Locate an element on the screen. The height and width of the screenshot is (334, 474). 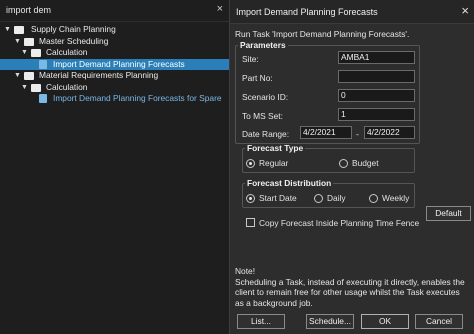
date-from-field: 4/2/2021 is located at coordinates (326, 132).